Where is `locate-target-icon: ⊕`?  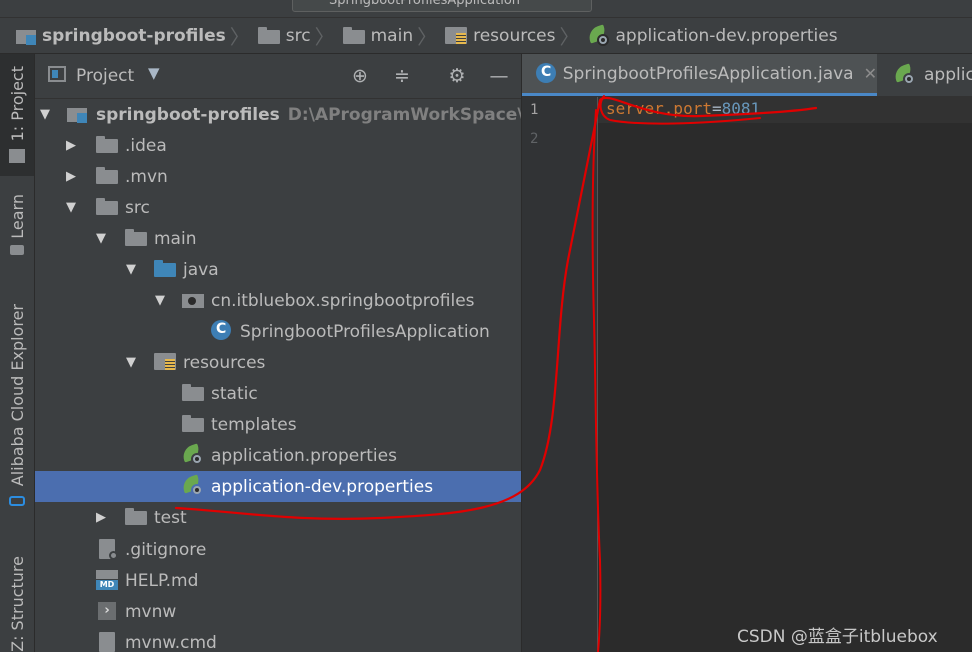
locate-target-icon: ⊕ is located at coordinates (360, 76).